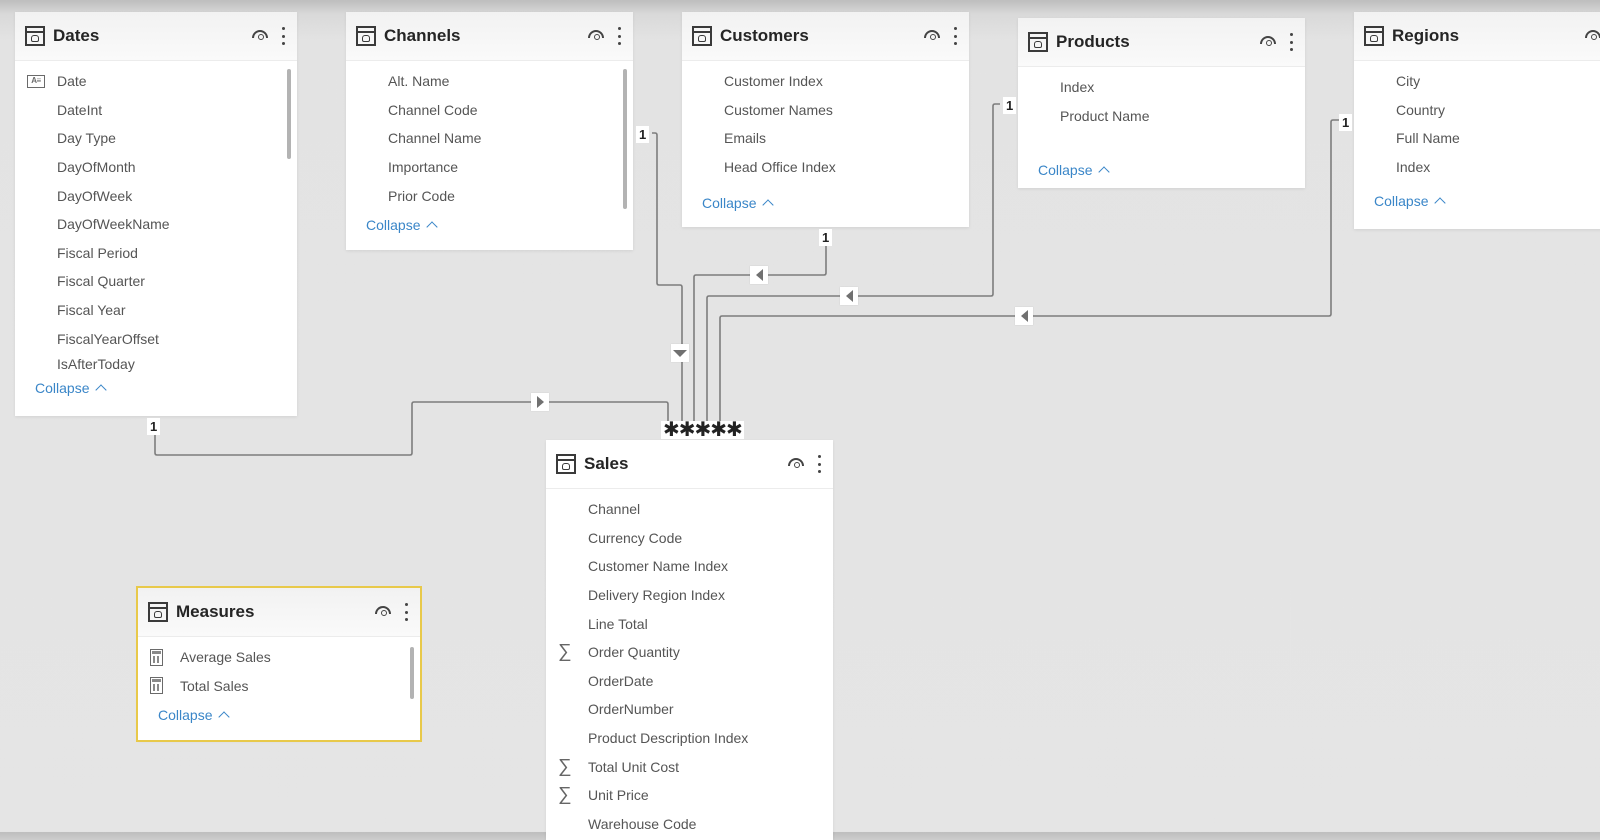 This screenshot has width=1600, height=840. Describe the element at coordinates (165, 686) in the screenshot. I see `calculator-icon` at that location.